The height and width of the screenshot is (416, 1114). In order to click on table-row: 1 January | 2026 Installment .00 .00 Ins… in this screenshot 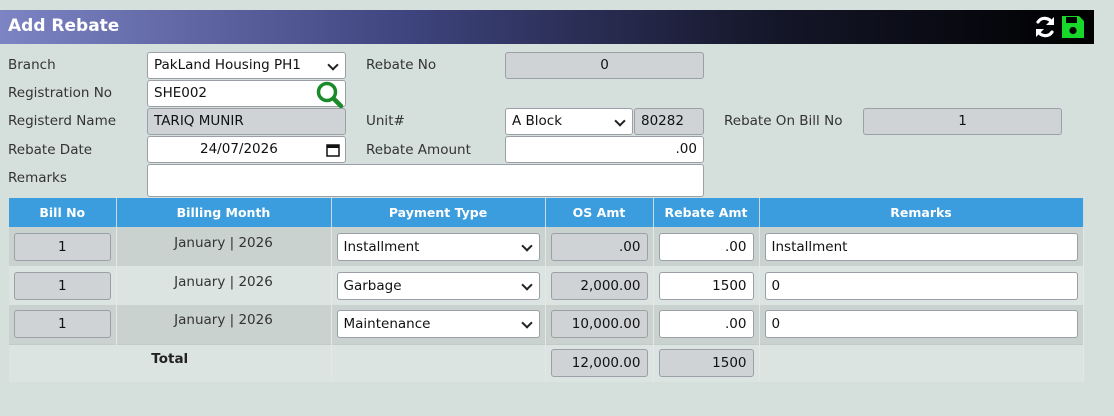, I will do `click(546, 246)`.